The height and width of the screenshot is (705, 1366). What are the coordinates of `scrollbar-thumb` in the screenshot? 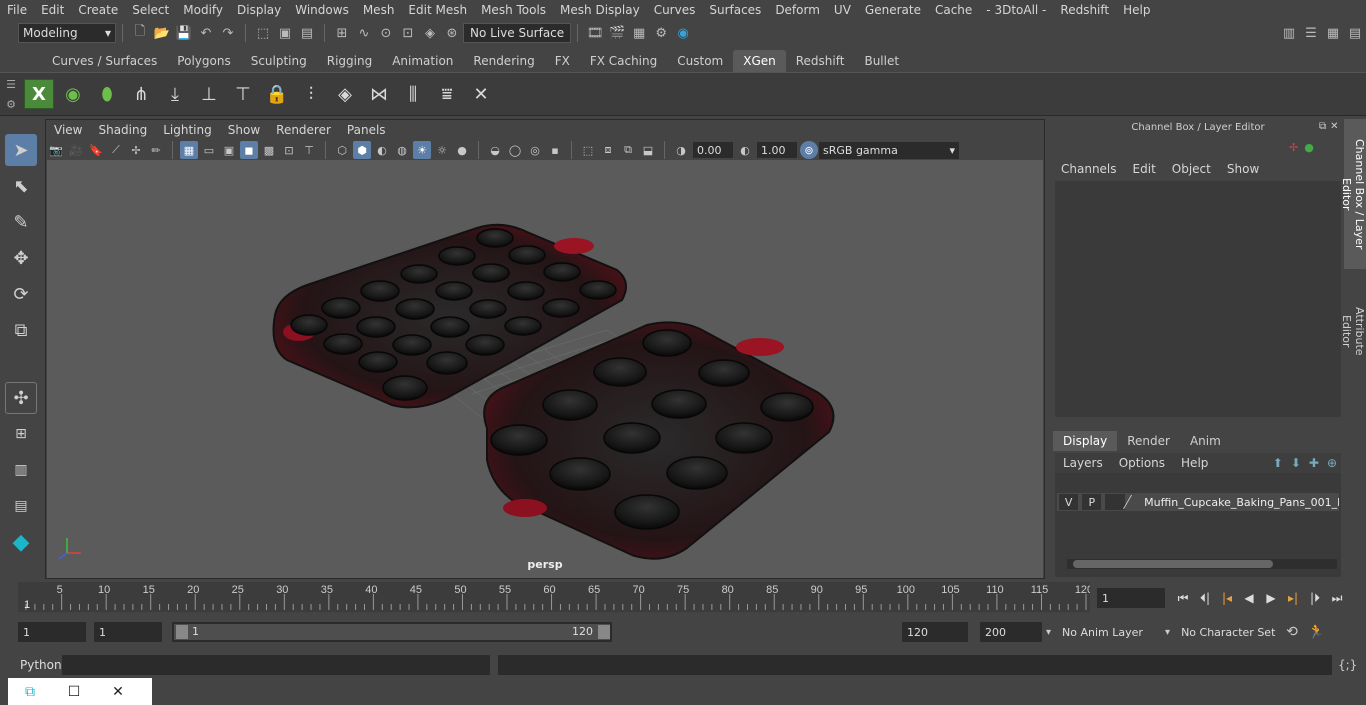 It's located at (1173, 564).